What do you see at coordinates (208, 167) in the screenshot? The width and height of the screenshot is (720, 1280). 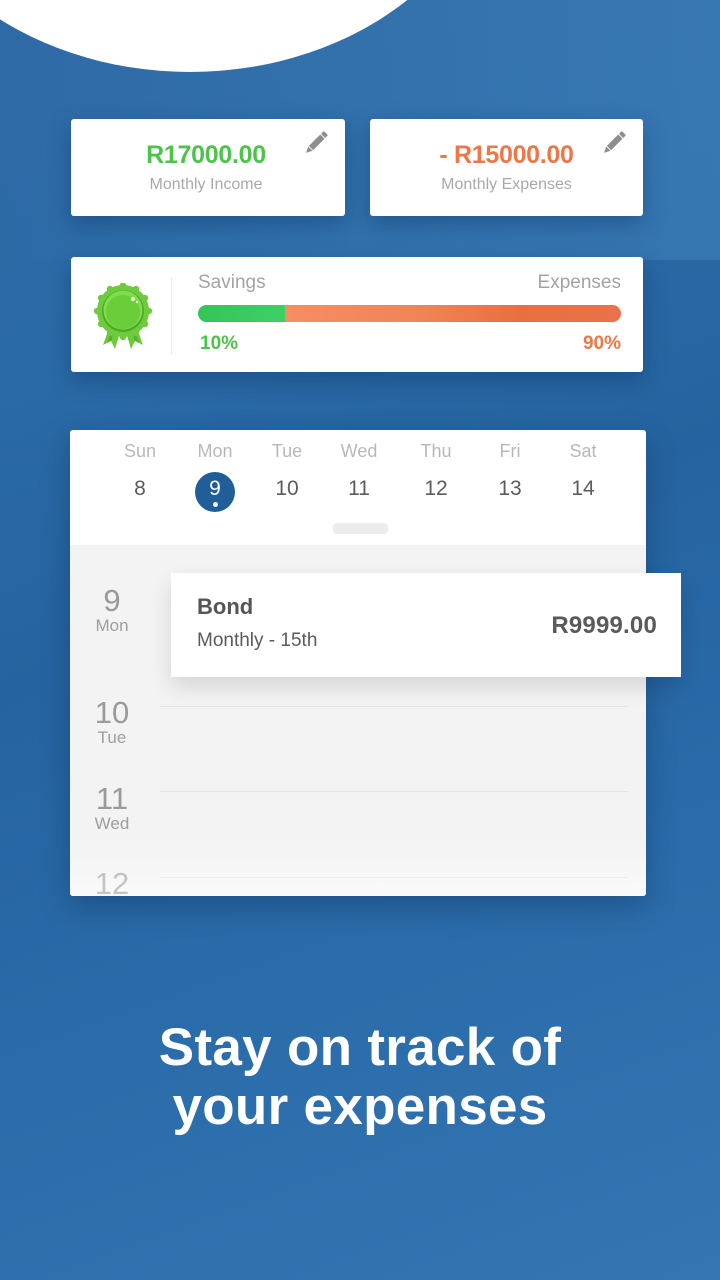 I see `monthly-income-card: R17000.00 Monthly Income` at bounding box center [208, 167].